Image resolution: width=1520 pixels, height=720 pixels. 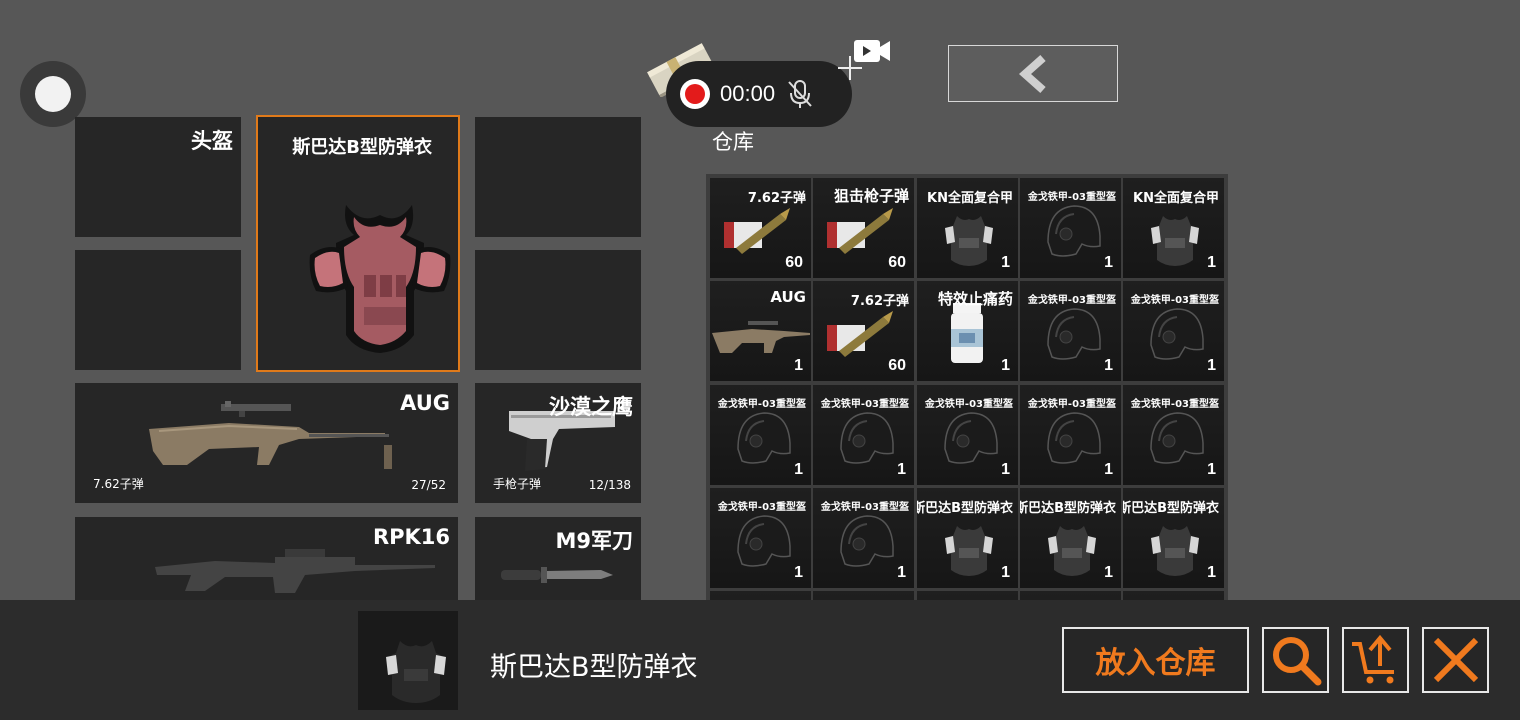 I want to click on chevron-left-icon, so click(x=1032, y=73).